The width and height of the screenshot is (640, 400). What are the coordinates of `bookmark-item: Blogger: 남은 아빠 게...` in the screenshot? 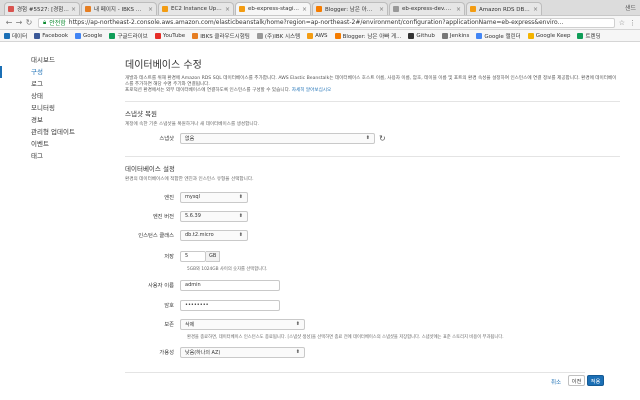 It's located at (367, 36).